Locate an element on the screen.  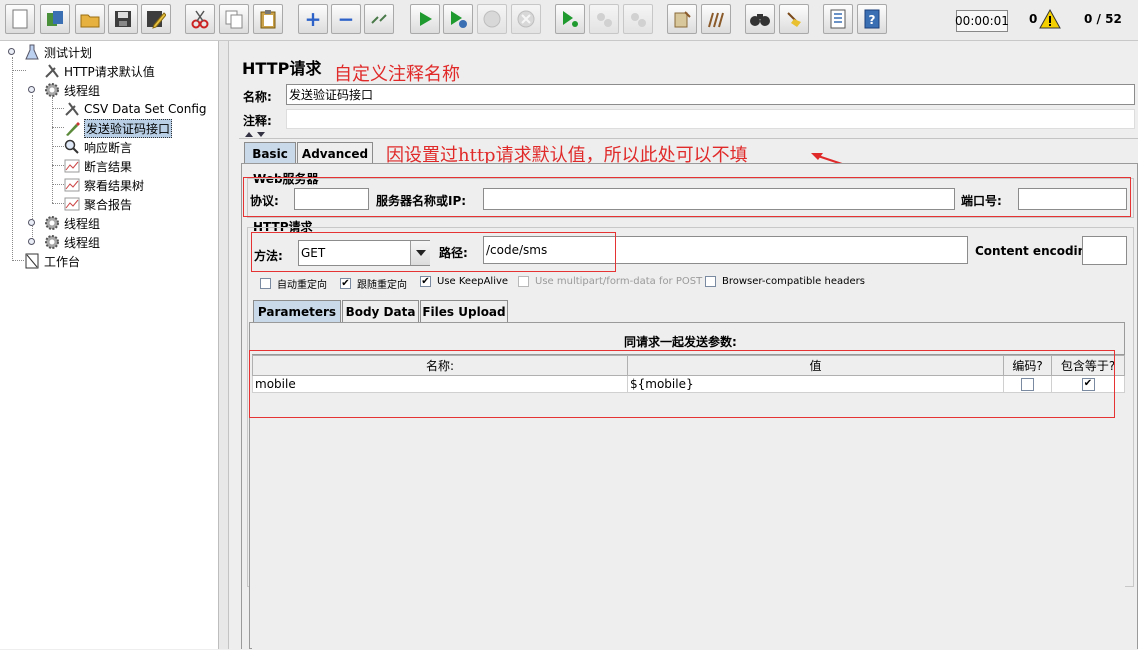
port-input is located at coordinates (1072, 199).